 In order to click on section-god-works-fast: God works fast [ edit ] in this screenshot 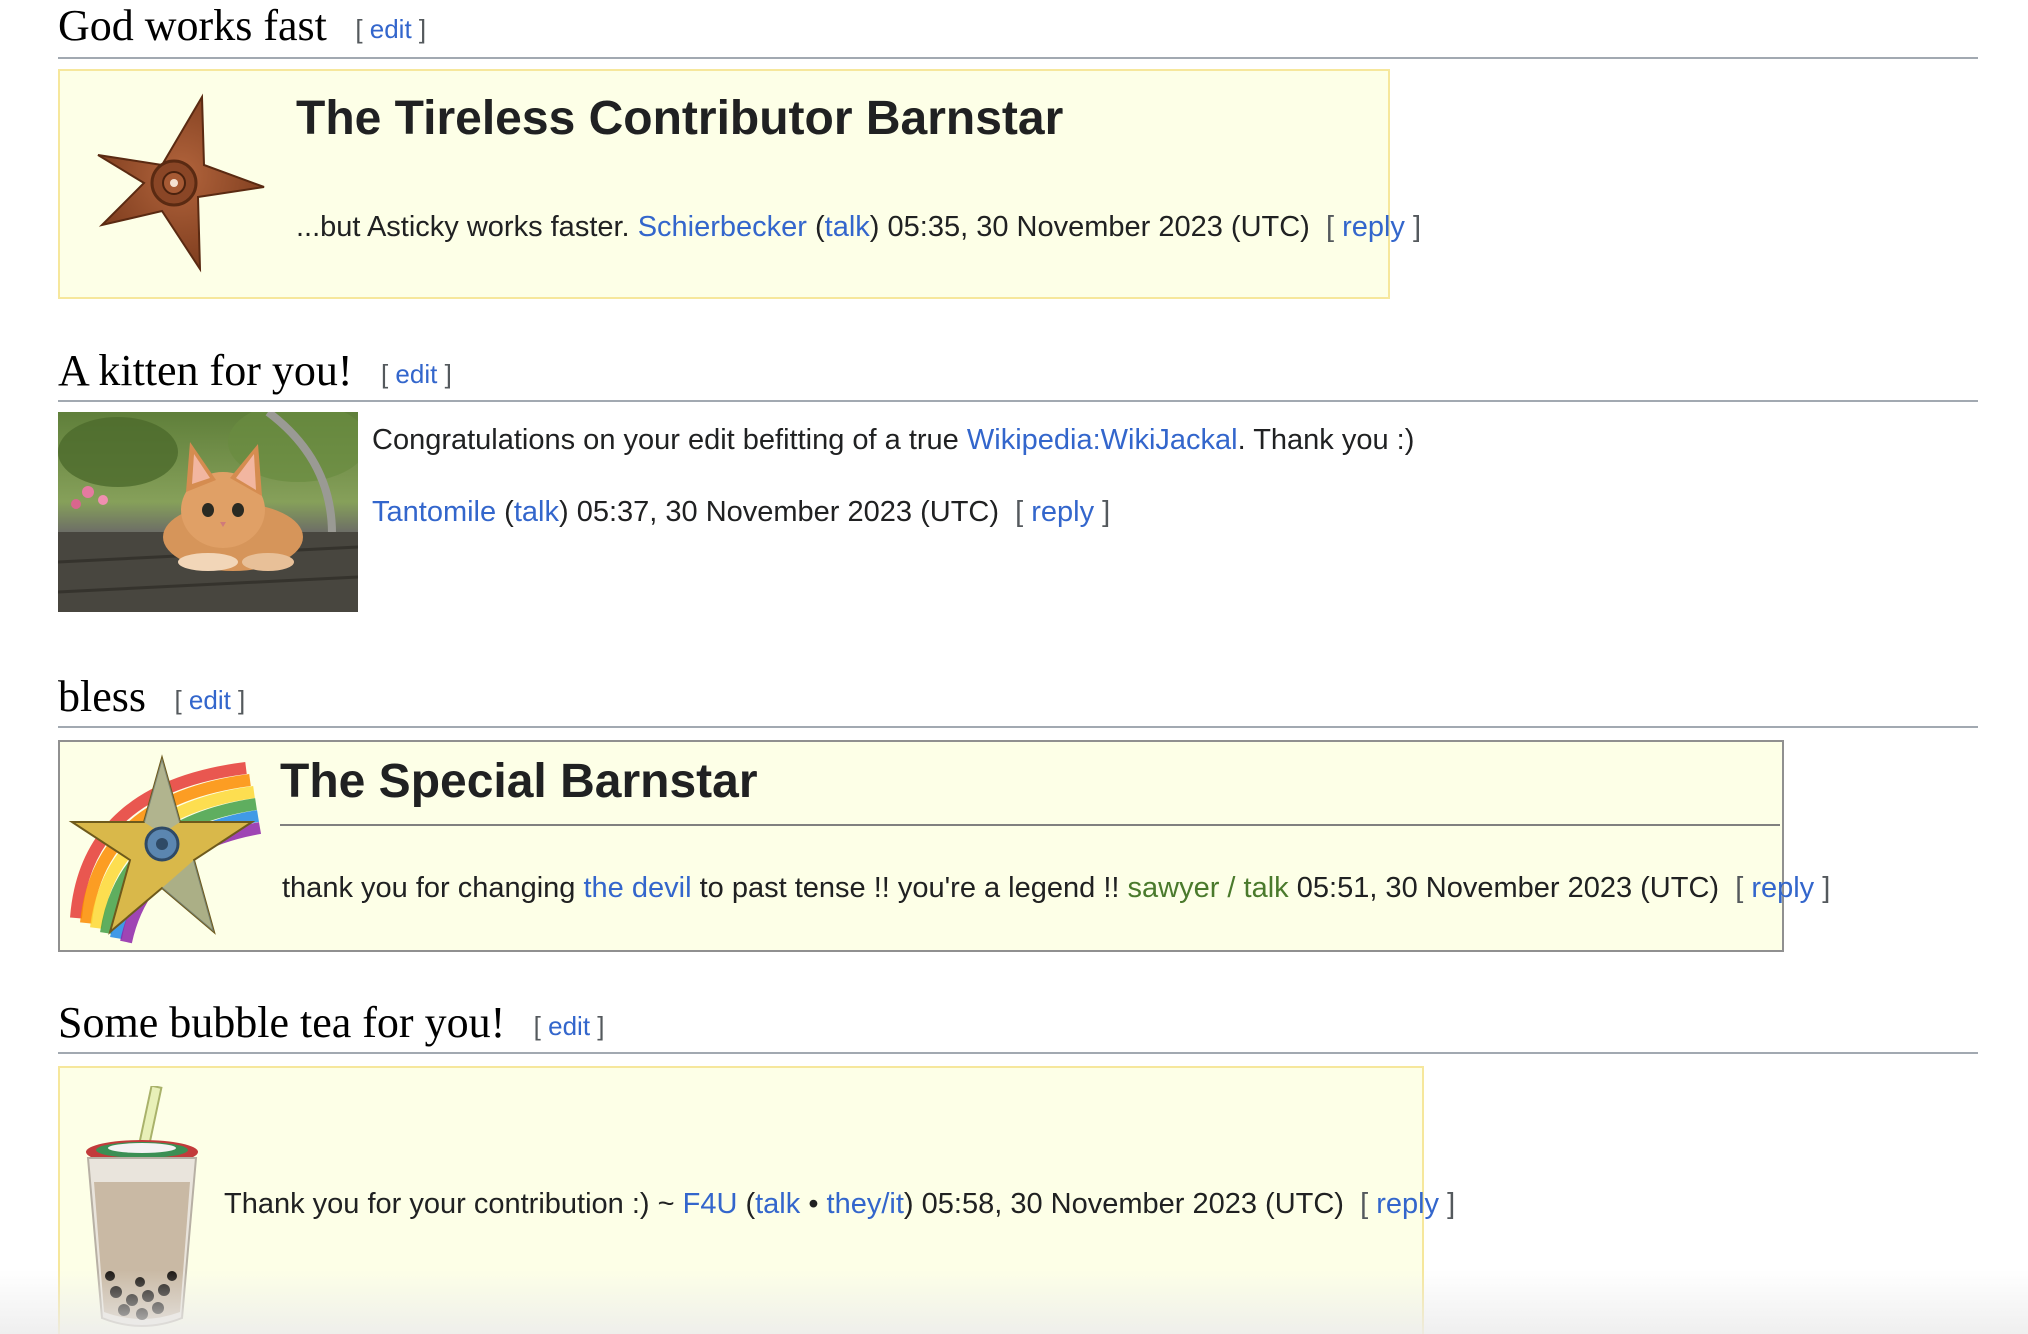, I will do `click(1018, 29)`.